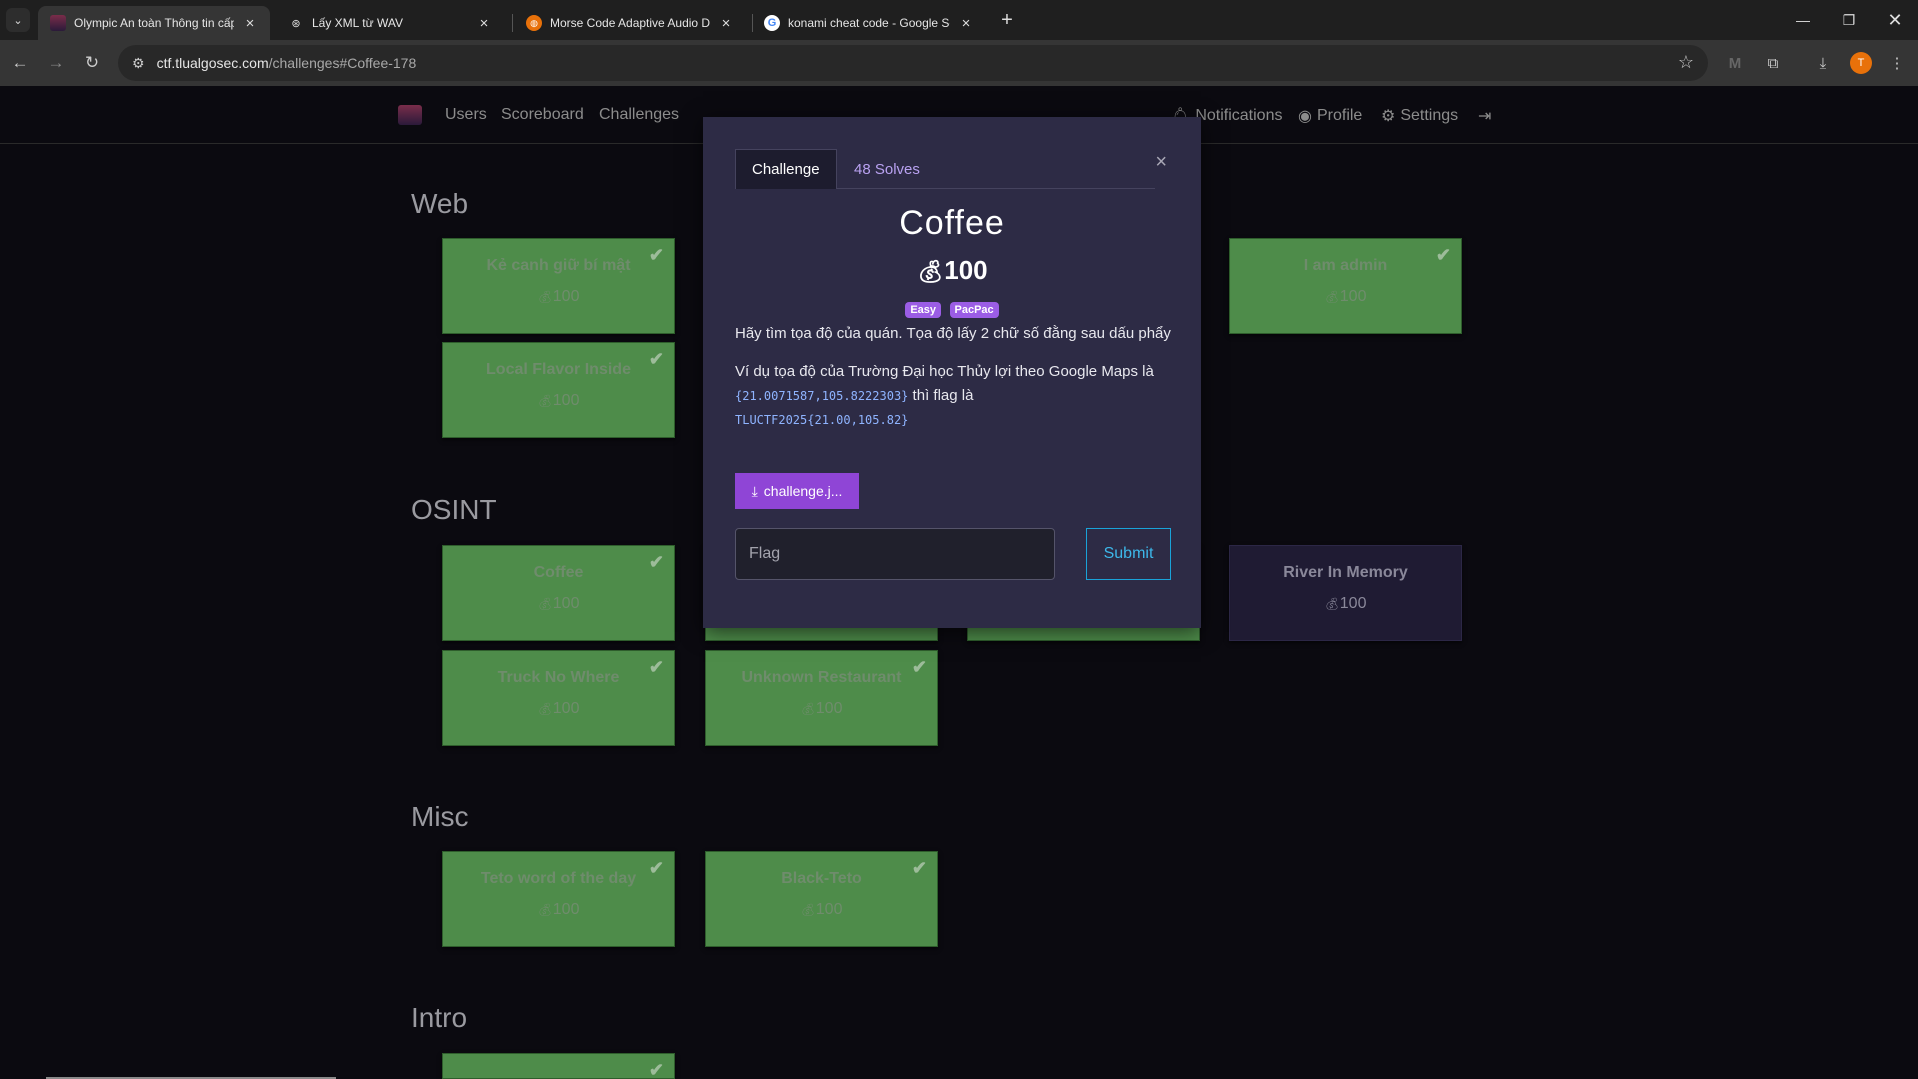 This screenshot has width=1918, height=1079. I want to click on challenge-card: ✔ Truck No Where 💰︎100, so click(558, 698).